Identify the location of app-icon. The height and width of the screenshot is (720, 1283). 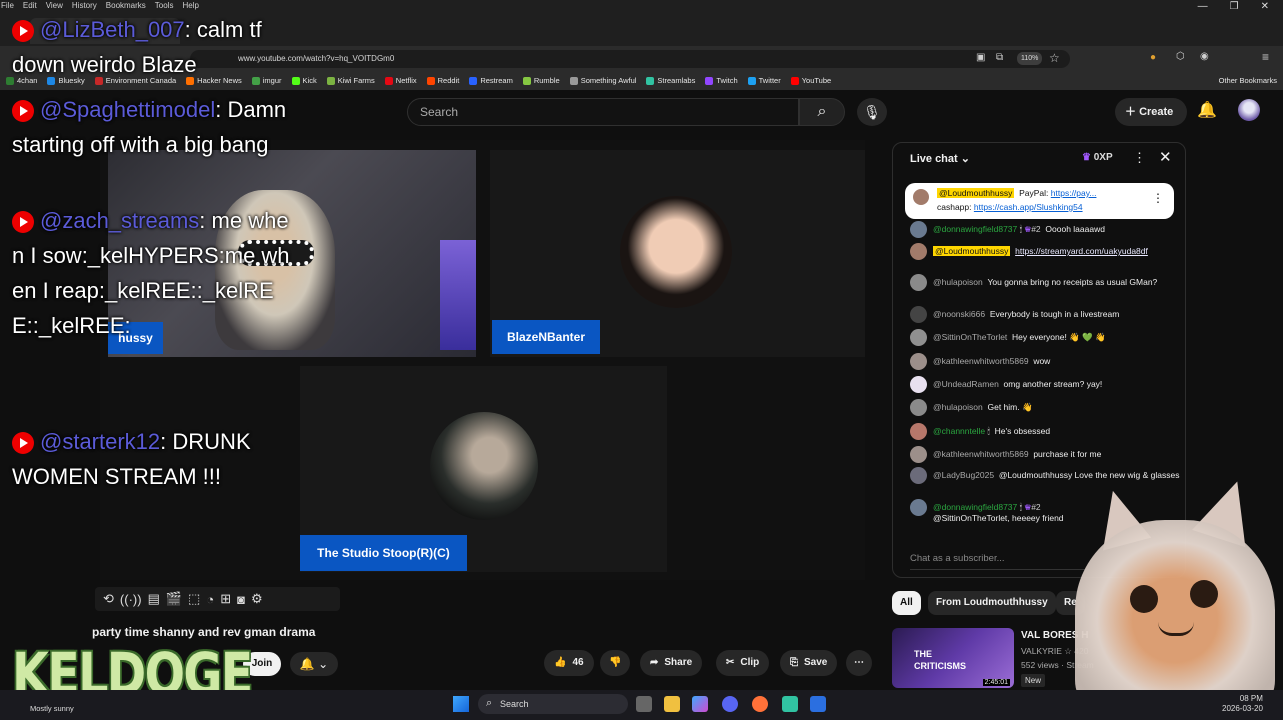
(818, 704).